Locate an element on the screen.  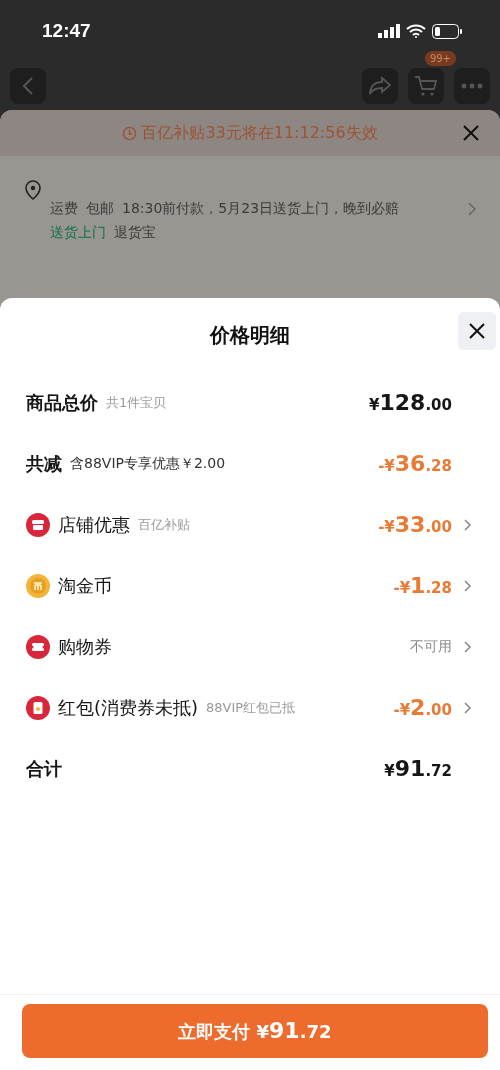
location-pin-icon is located at coordinates (33, 190).